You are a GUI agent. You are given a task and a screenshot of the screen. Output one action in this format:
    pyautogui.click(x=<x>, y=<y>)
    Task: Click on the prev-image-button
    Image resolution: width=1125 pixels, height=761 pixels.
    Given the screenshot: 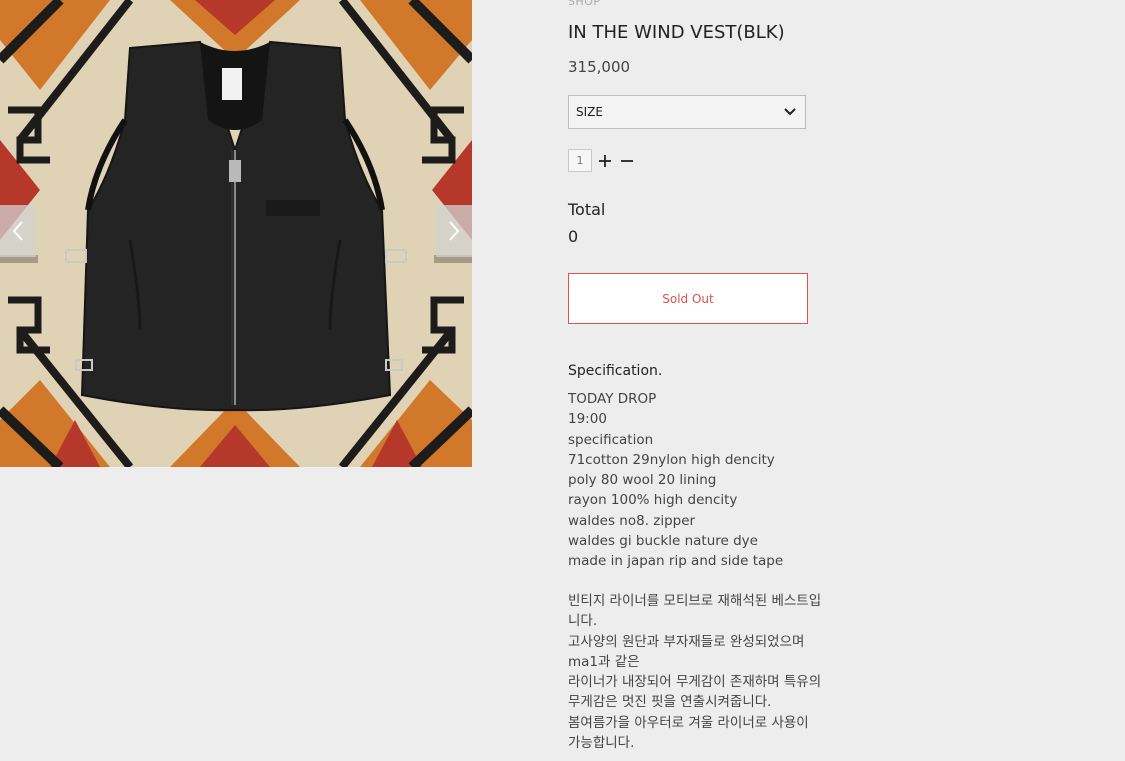 What is the action you would take?
    pyautogui.click(x=18, y=231)
    